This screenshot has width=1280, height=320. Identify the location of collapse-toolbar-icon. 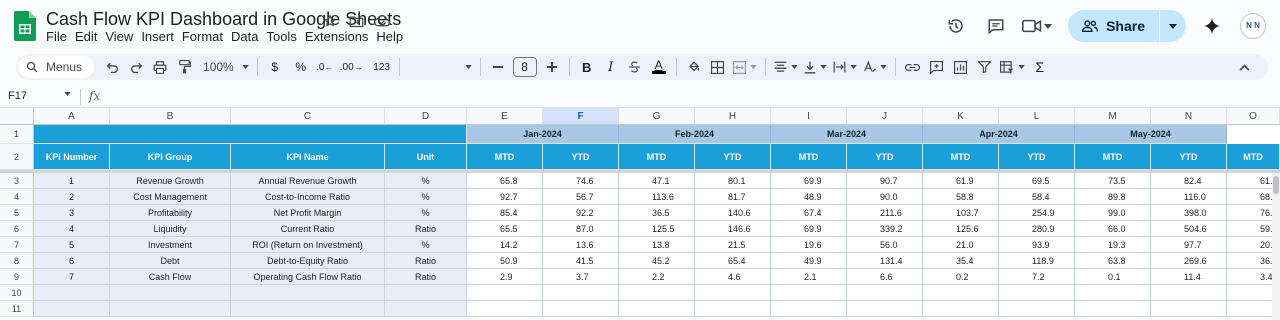
(1244, 67).